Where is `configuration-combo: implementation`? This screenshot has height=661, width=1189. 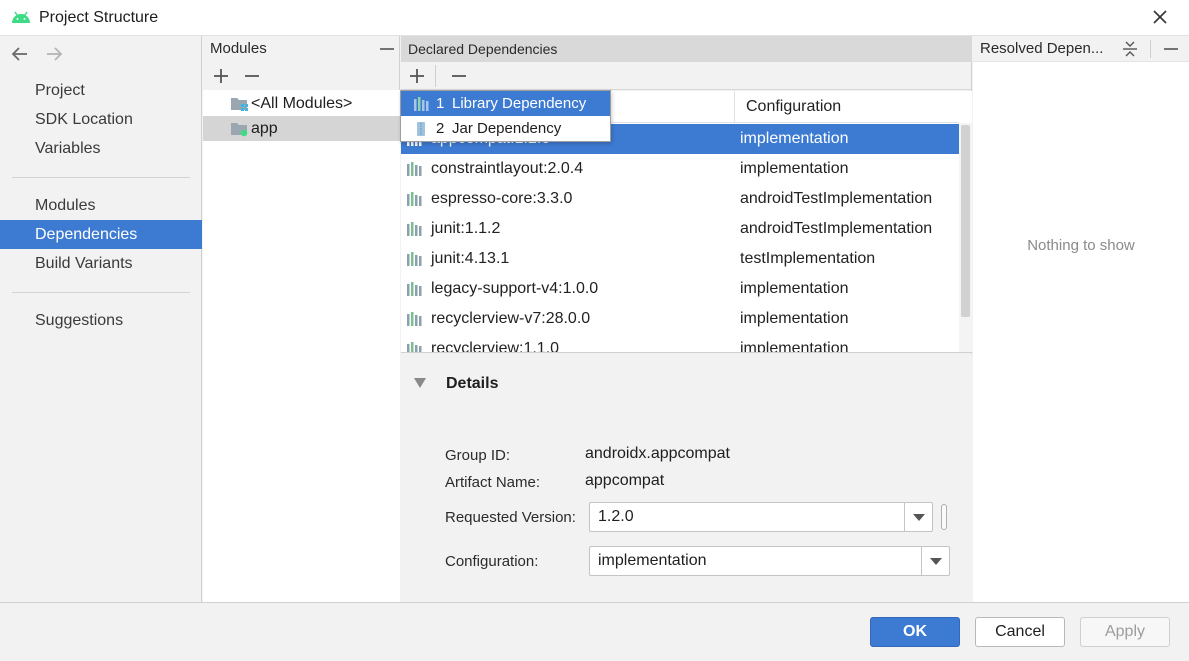 configuration-combo: implementation is located at coordinates (769, 561).